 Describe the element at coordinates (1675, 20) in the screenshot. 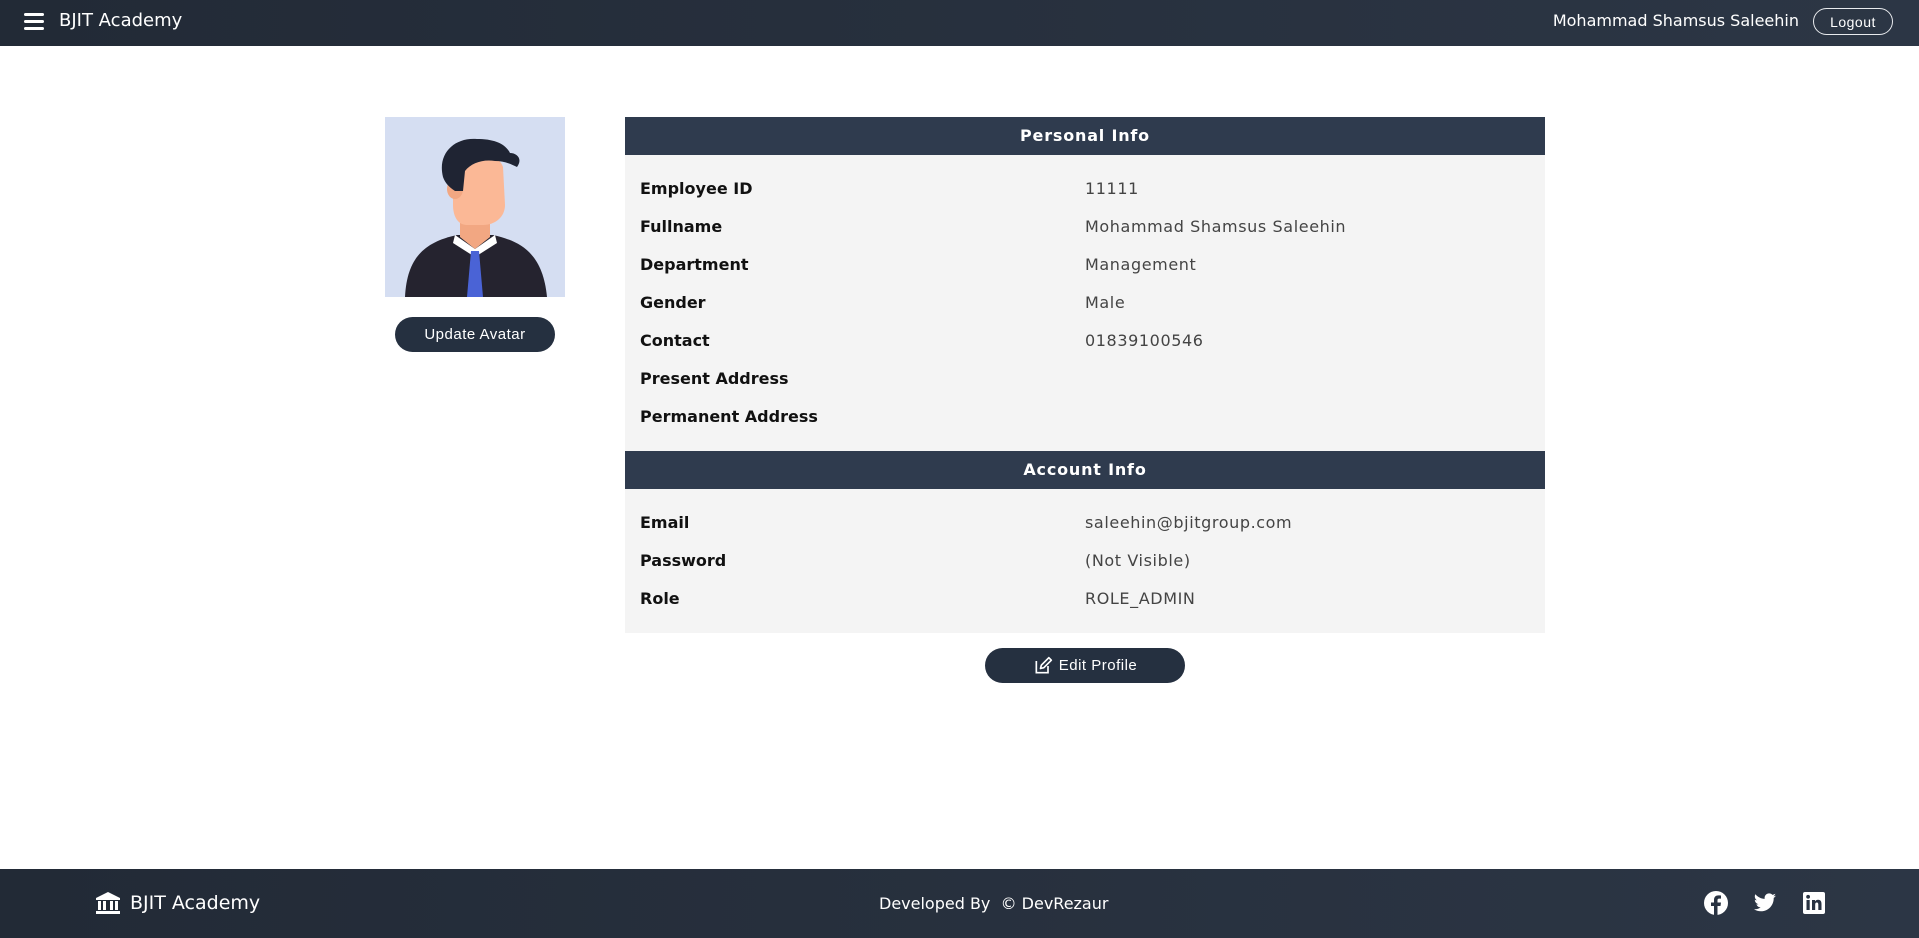

I see `user-name: Mohammad Shamsus Saleehin` at that location.